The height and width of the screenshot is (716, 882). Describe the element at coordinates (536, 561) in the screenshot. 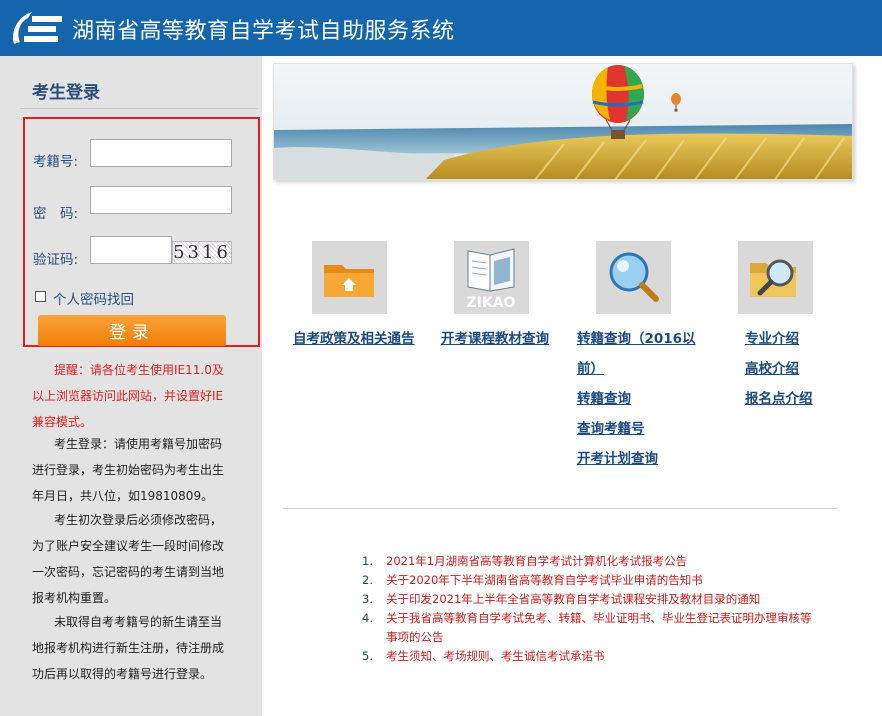

I see `news-title: 2021年1月湖南省高等教育自学考试计算机化考试报考公告` at that location.